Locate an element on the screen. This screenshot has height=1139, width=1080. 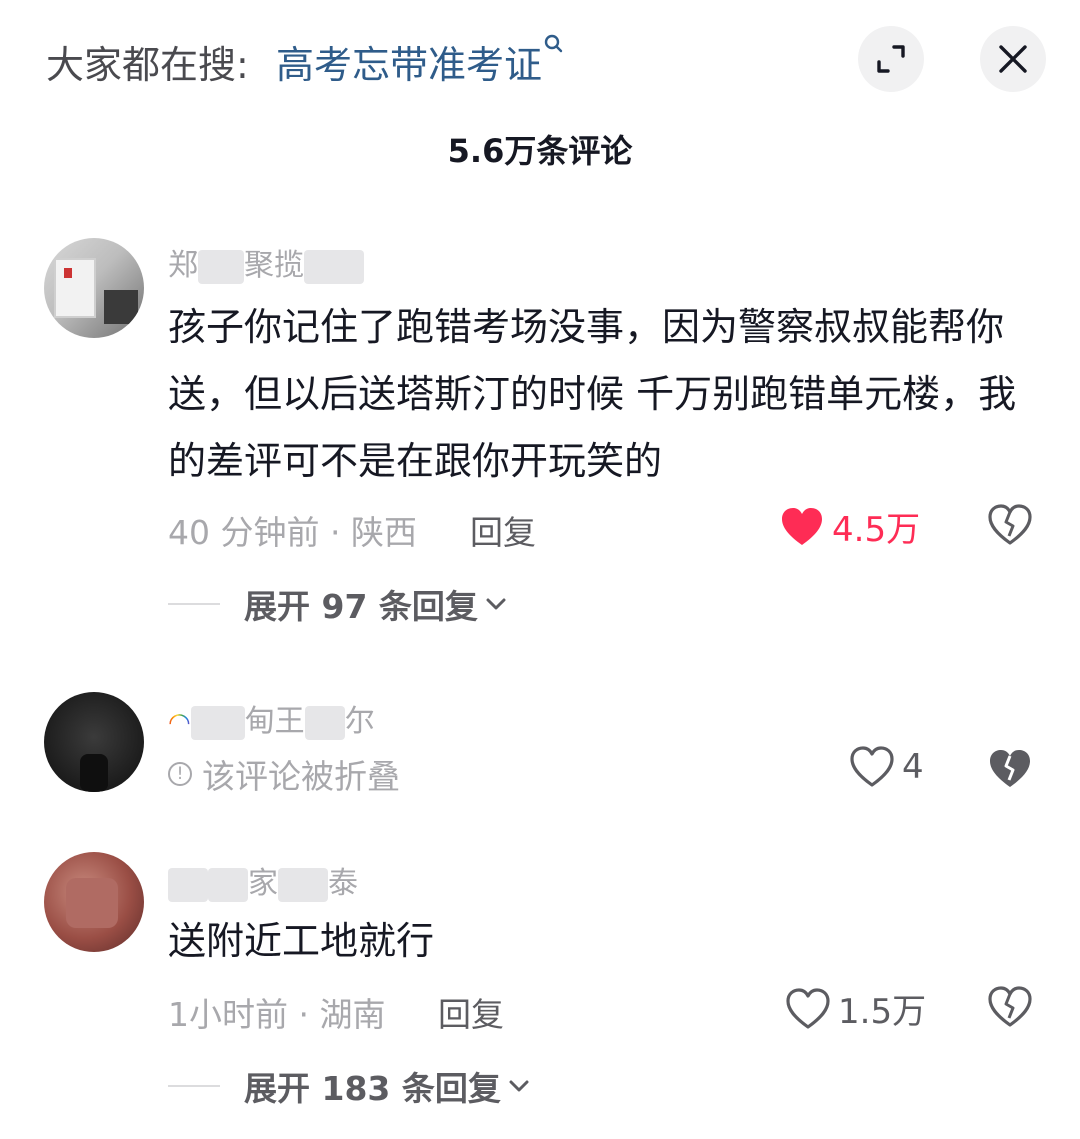
comment-meta: 40 分钟前 · 陕西 is located at coordinates (292, 532).